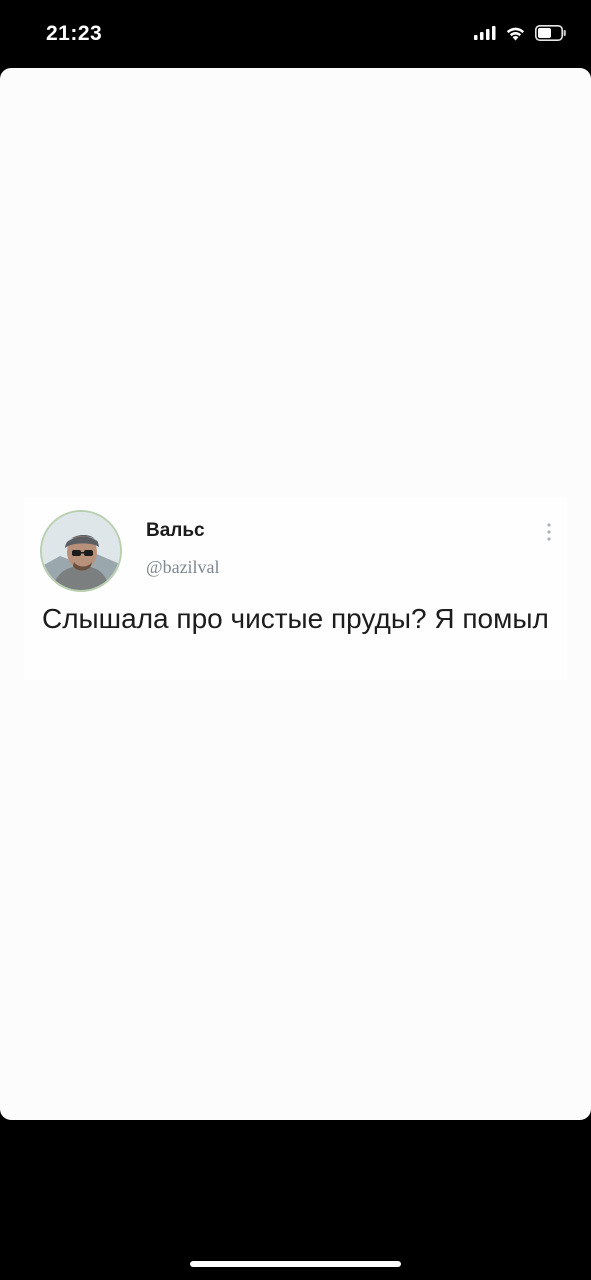  I want to click on tweet-text: Слышала про чистые пруды? Я помыл, so click(295, 618).